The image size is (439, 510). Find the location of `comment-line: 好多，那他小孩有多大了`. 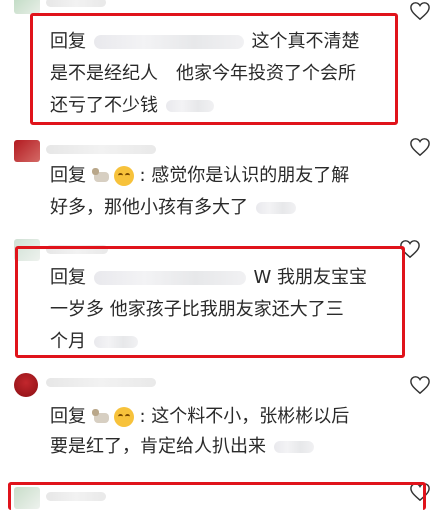

comment-line: 好多，那他小孩有多大了 is located at coordinates (174, 208).